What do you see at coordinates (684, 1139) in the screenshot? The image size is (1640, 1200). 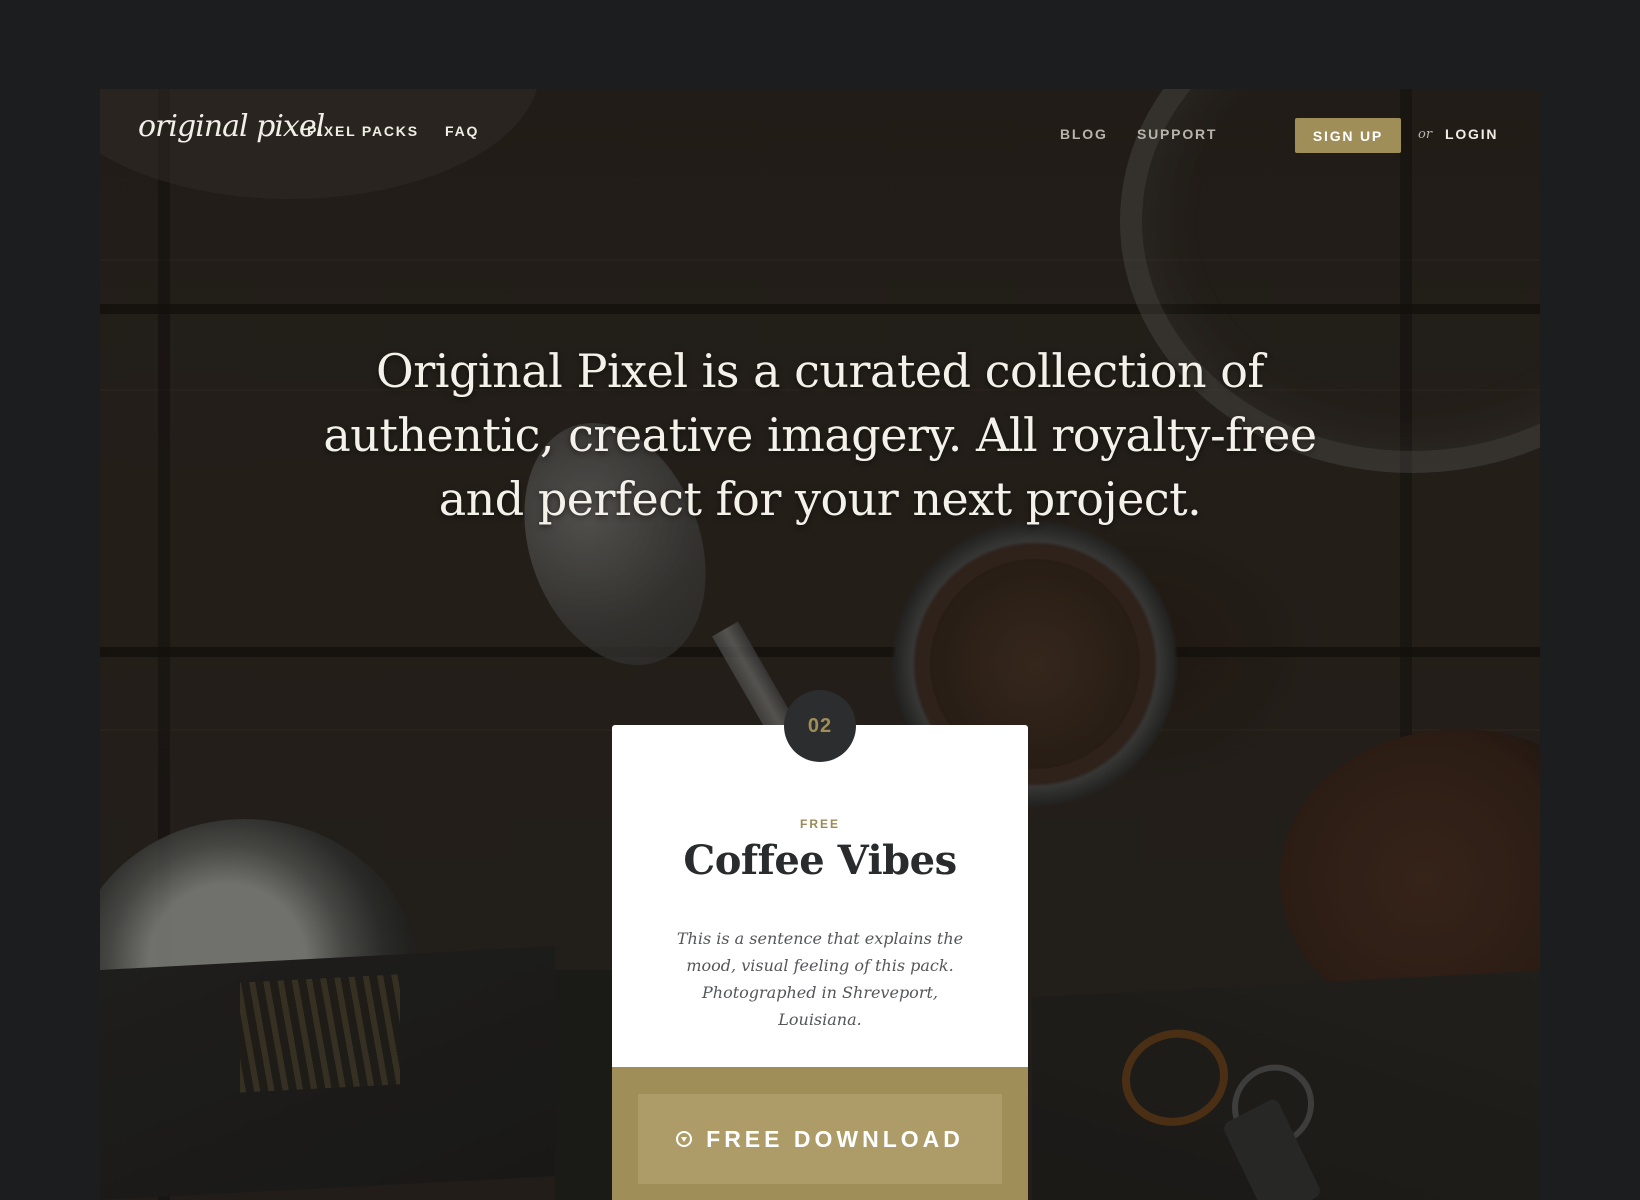 I see `download-circle-icon` at bounding box center [684, 1139].